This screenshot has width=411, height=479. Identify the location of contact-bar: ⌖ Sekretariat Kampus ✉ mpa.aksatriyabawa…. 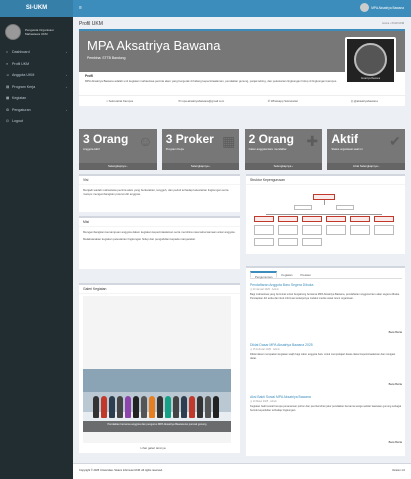
(242, 100).